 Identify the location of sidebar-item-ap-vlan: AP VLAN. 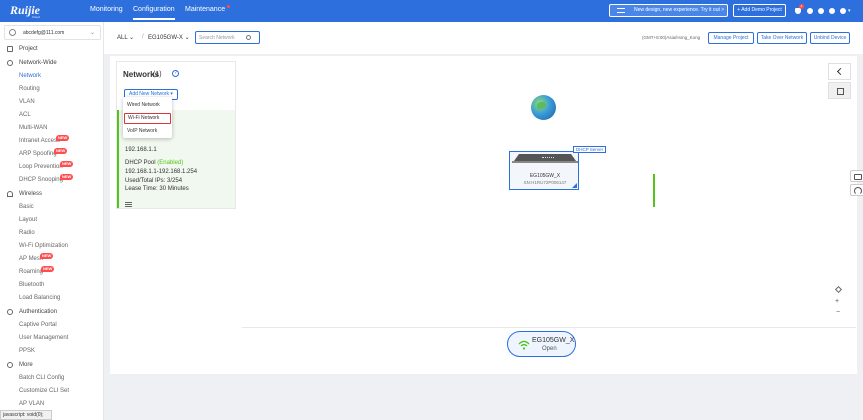
(52, 404).